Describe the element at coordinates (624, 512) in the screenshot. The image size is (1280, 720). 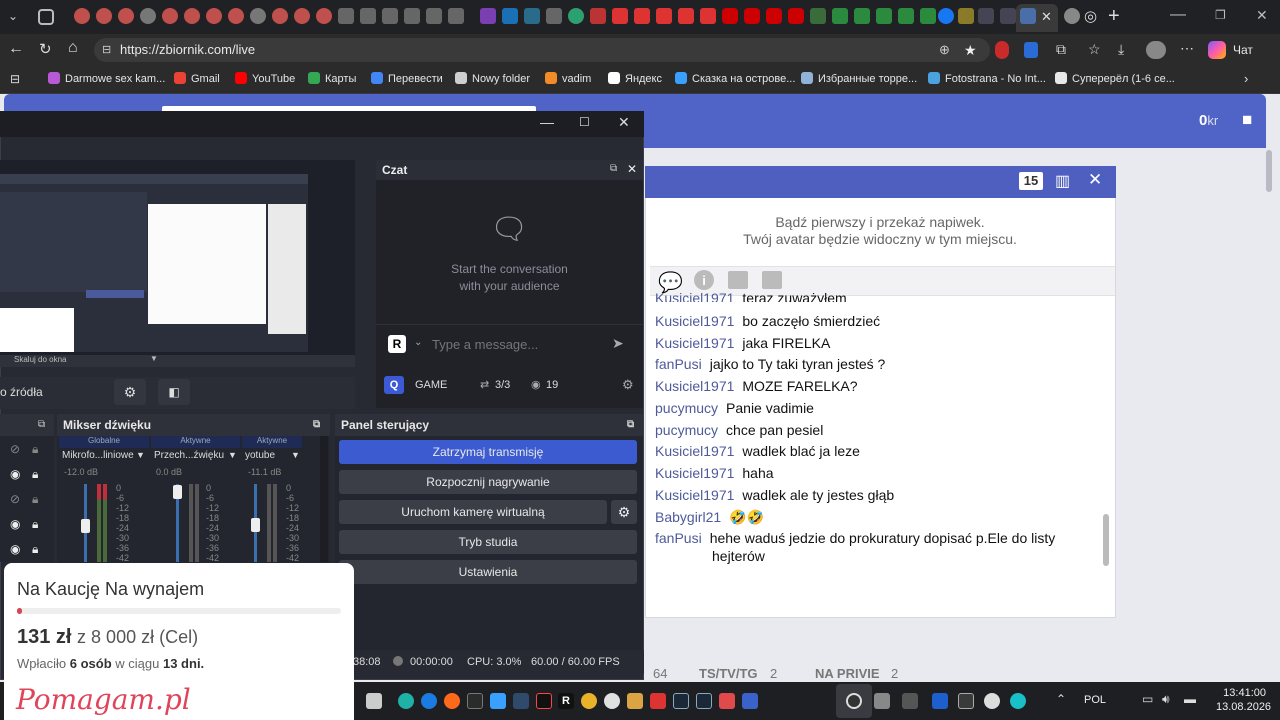
I see `virtual-camera-settings-icon: ⚙` at that location.